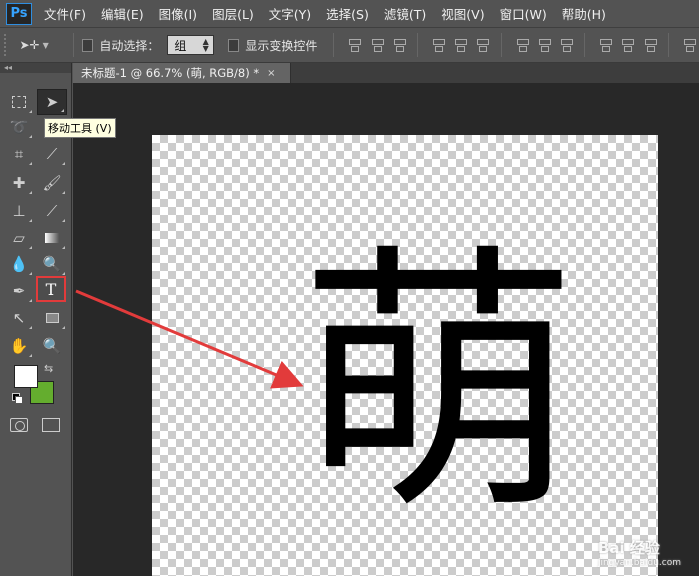 The height and width of the screenshot is (576, 699). Describe the element at coordinates (122, 13) in the screenshot. I see `menu-edit: 编辑(E)` at that location.